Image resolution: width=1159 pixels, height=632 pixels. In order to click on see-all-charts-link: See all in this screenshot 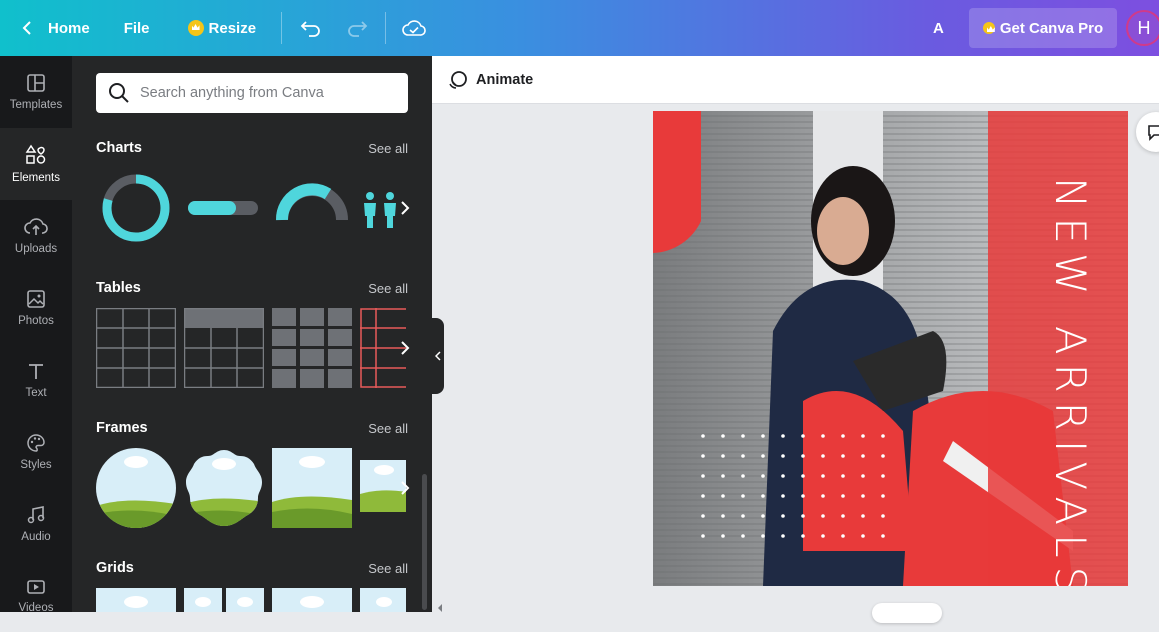, I will do `click(388, 148)`.